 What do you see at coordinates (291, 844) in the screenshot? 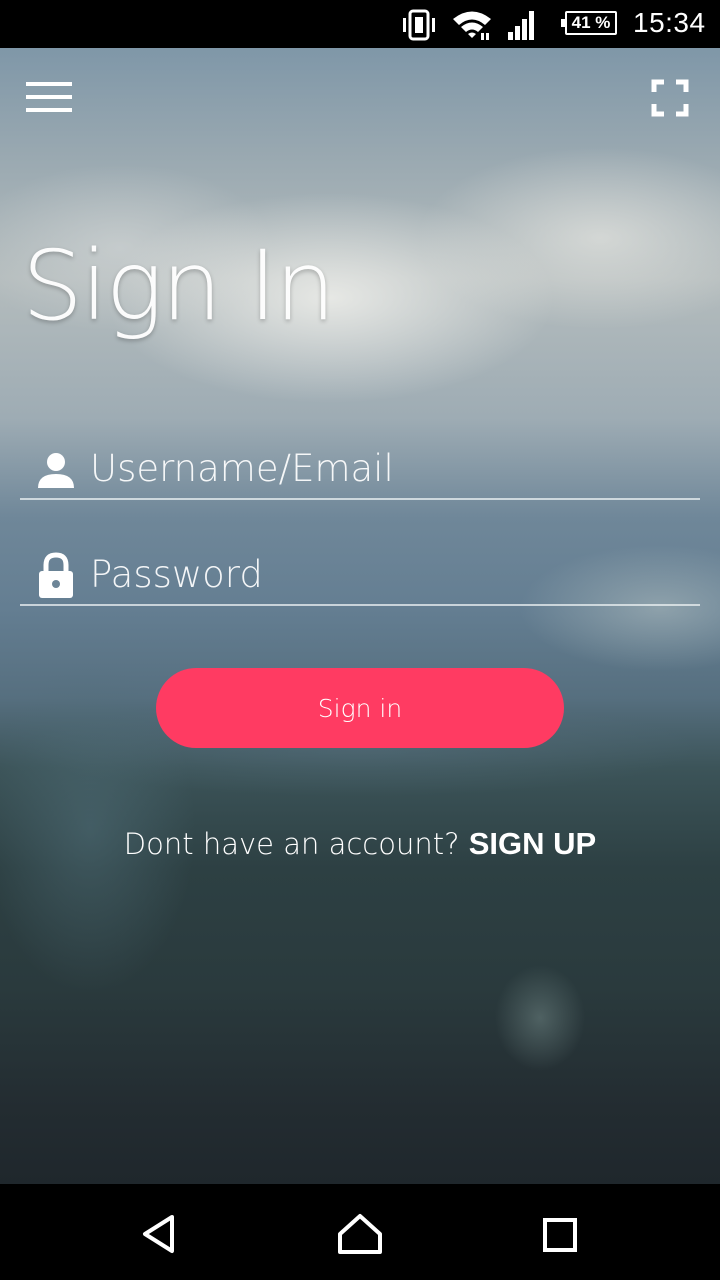
I see `signup-prompt: Dont have an account?` at bounding box center [291, 844].